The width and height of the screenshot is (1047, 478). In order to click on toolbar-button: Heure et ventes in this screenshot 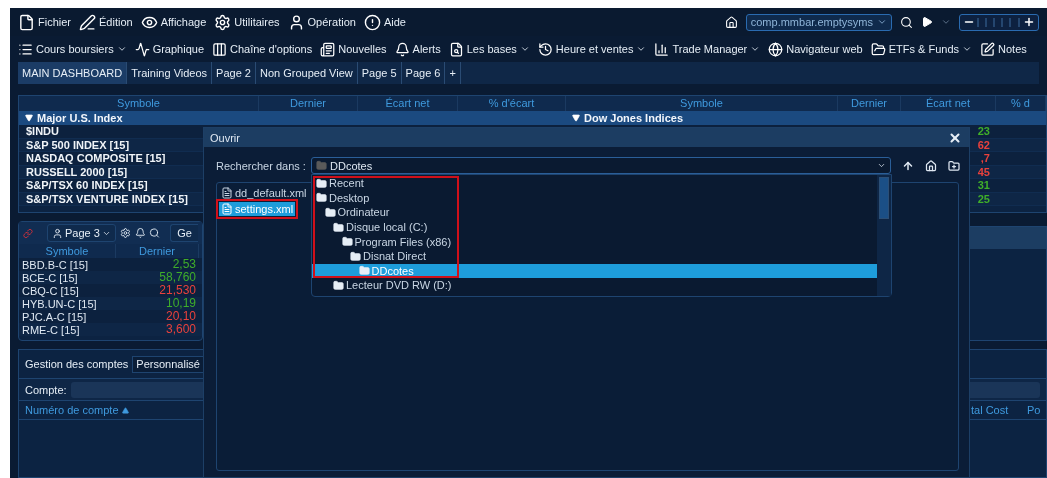, I will do `click(592, 49)`.